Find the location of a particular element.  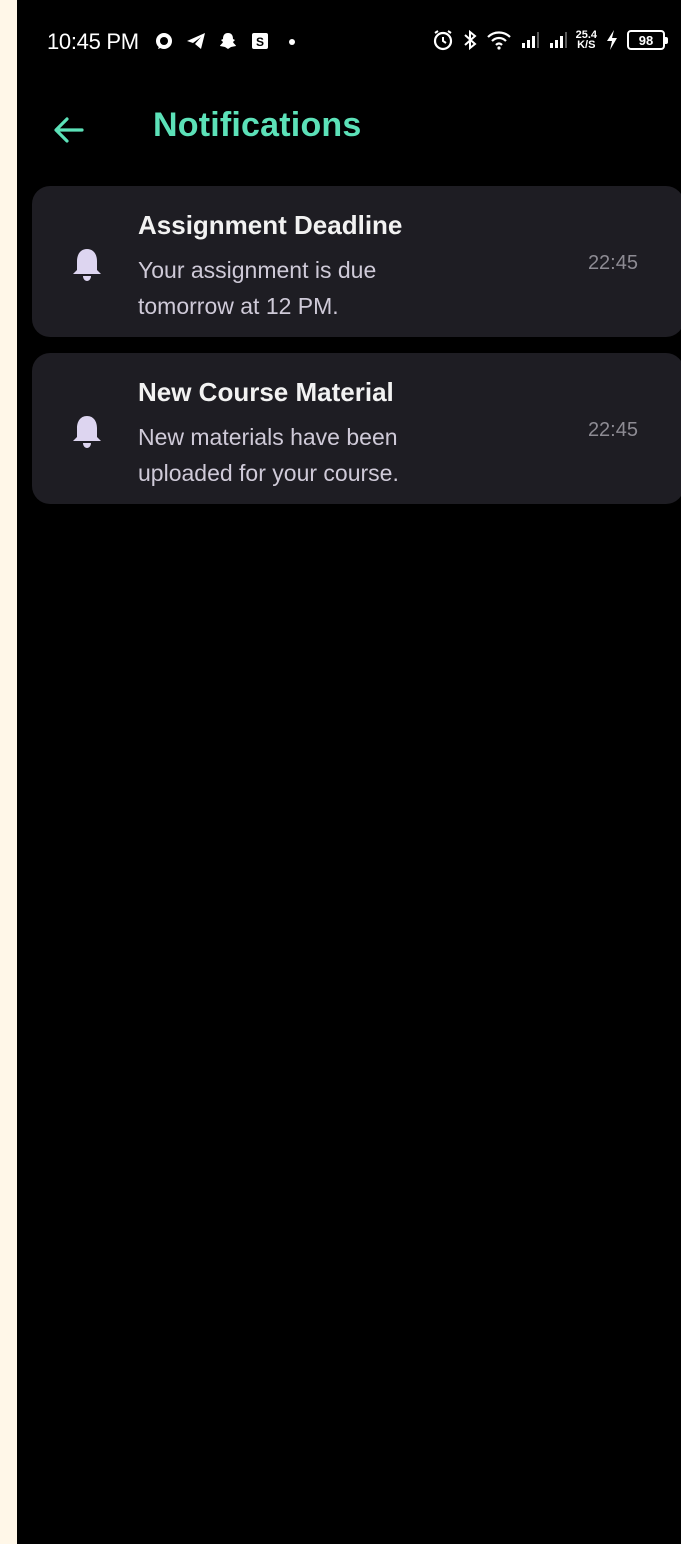

s-app-icon: S is located at coordinates (260, 41).